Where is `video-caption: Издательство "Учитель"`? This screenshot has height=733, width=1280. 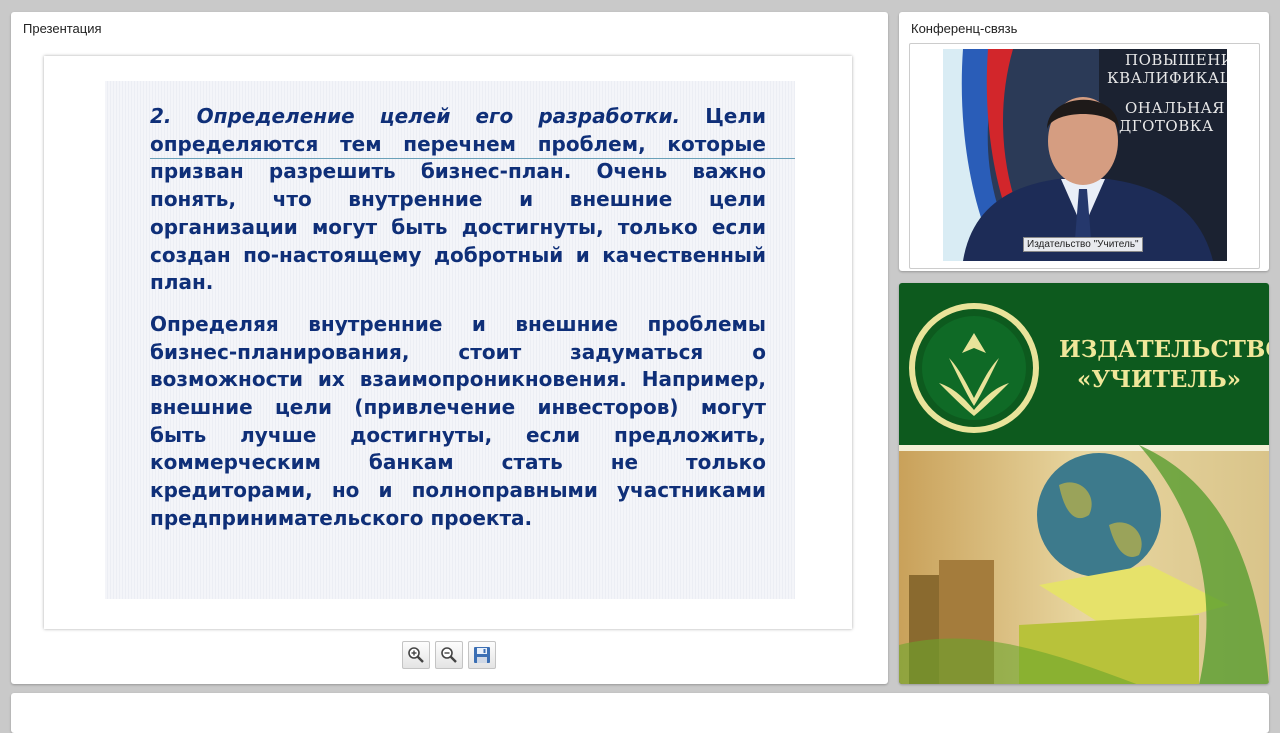
video-caption: Издательство "Учитель" is located at coordinates (1083, 244).